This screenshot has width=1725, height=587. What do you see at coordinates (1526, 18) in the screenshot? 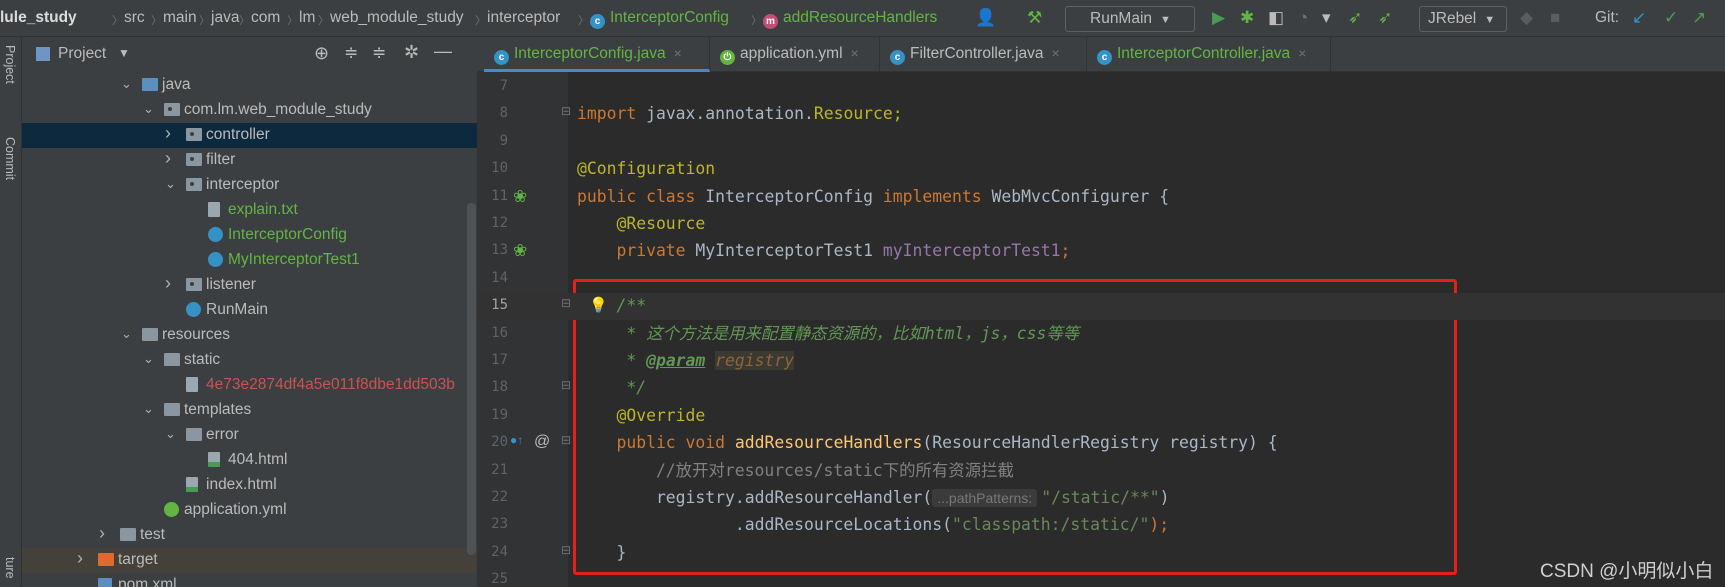
I see `git-commit-icon: ◆` at bounding box center [1526, 18].